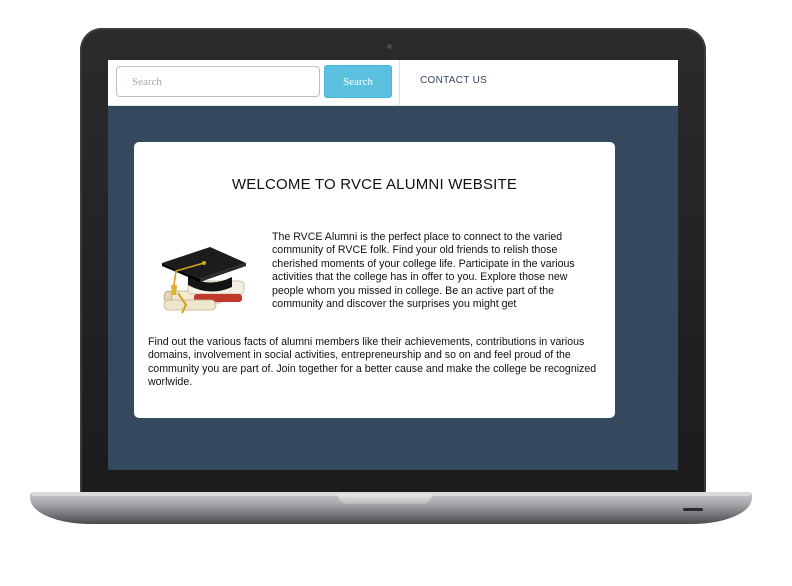  I want to click on graduation-cap-icon, so click(204, 280).